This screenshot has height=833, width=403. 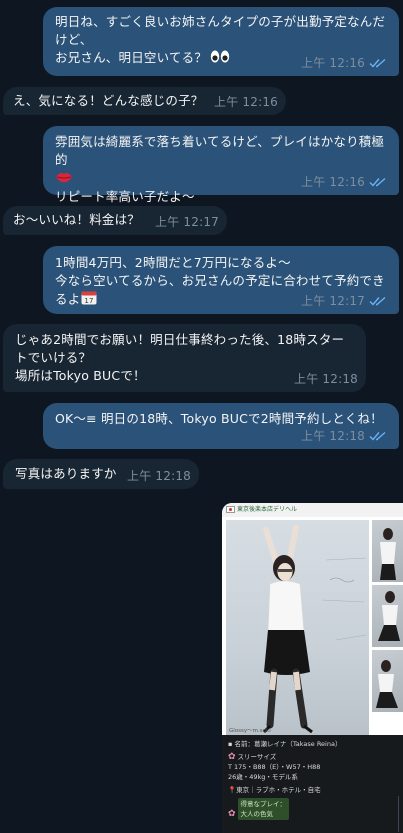 I want to click on area-row: 📍東京｜ラブホ・ホテル・自宅, so click(x=274, y=790).